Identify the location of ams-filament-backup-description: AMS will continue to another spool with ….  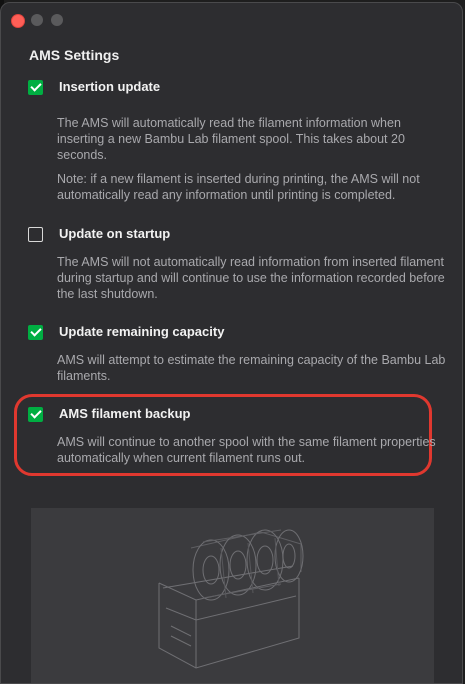
(246, 450).